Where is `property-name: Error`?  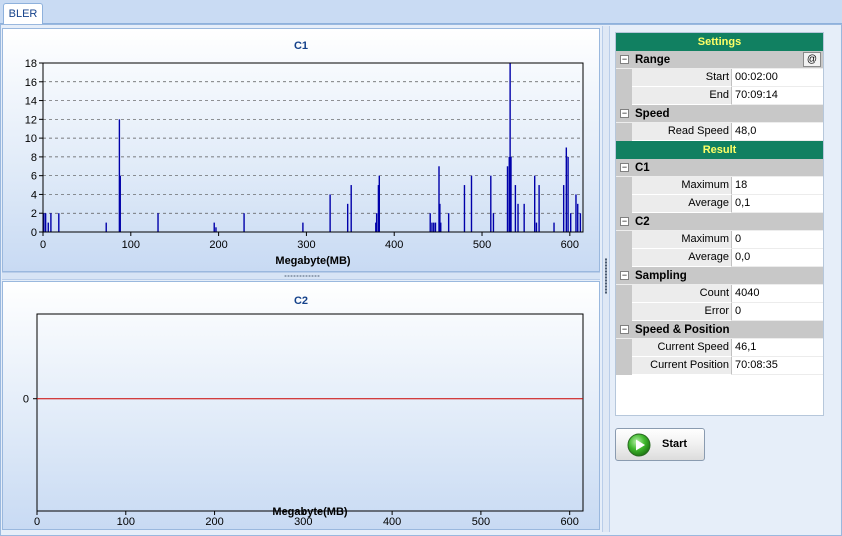 property-name: Error is located at coordinates (682, 312).